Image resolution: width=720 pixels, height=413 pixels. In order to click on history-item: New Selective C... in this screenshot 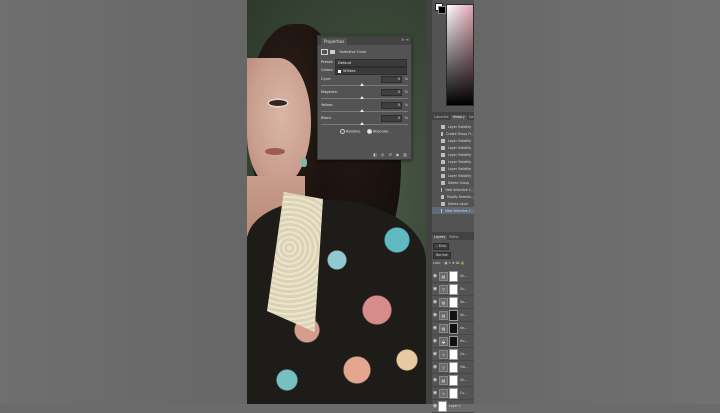, I will do `click(453, 189)`.